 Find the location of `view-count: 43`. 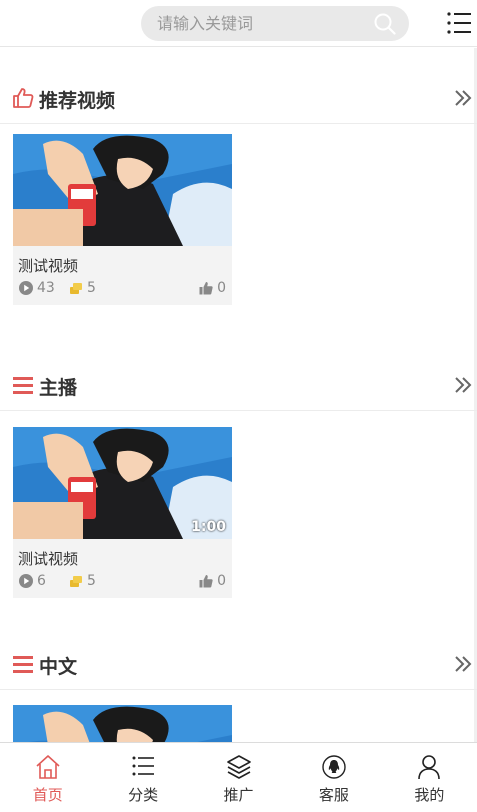

view-count: 43 is located at coordinates (37, 288).